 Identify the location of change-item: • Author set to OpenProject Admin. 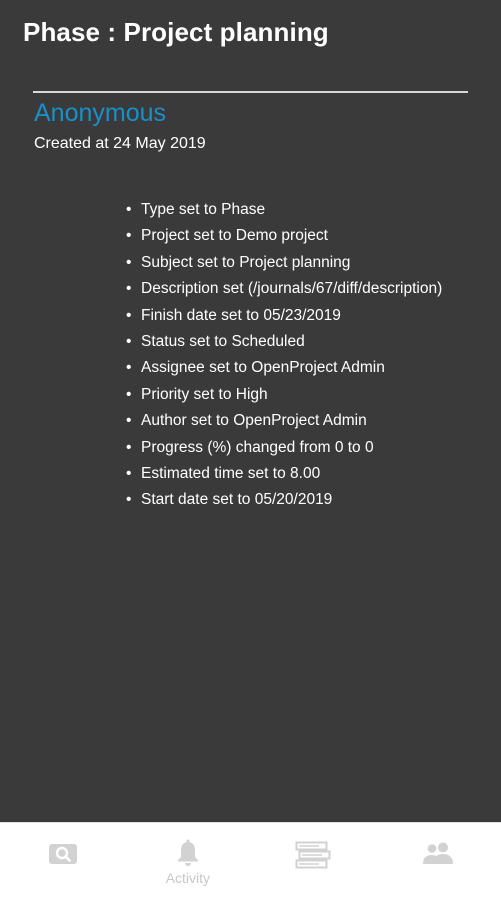
(294, 421).